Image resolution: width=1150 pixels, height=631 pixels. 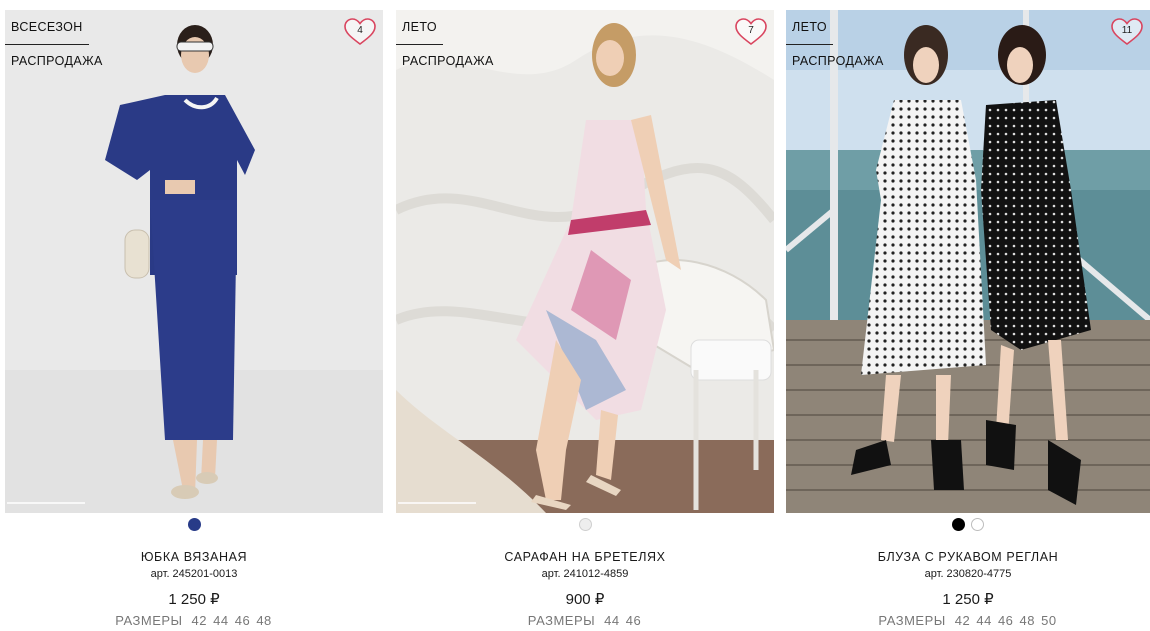 I want to click on product-name: ЮБКА ВЯЗАНАЯ, so click(x=194, y=558).